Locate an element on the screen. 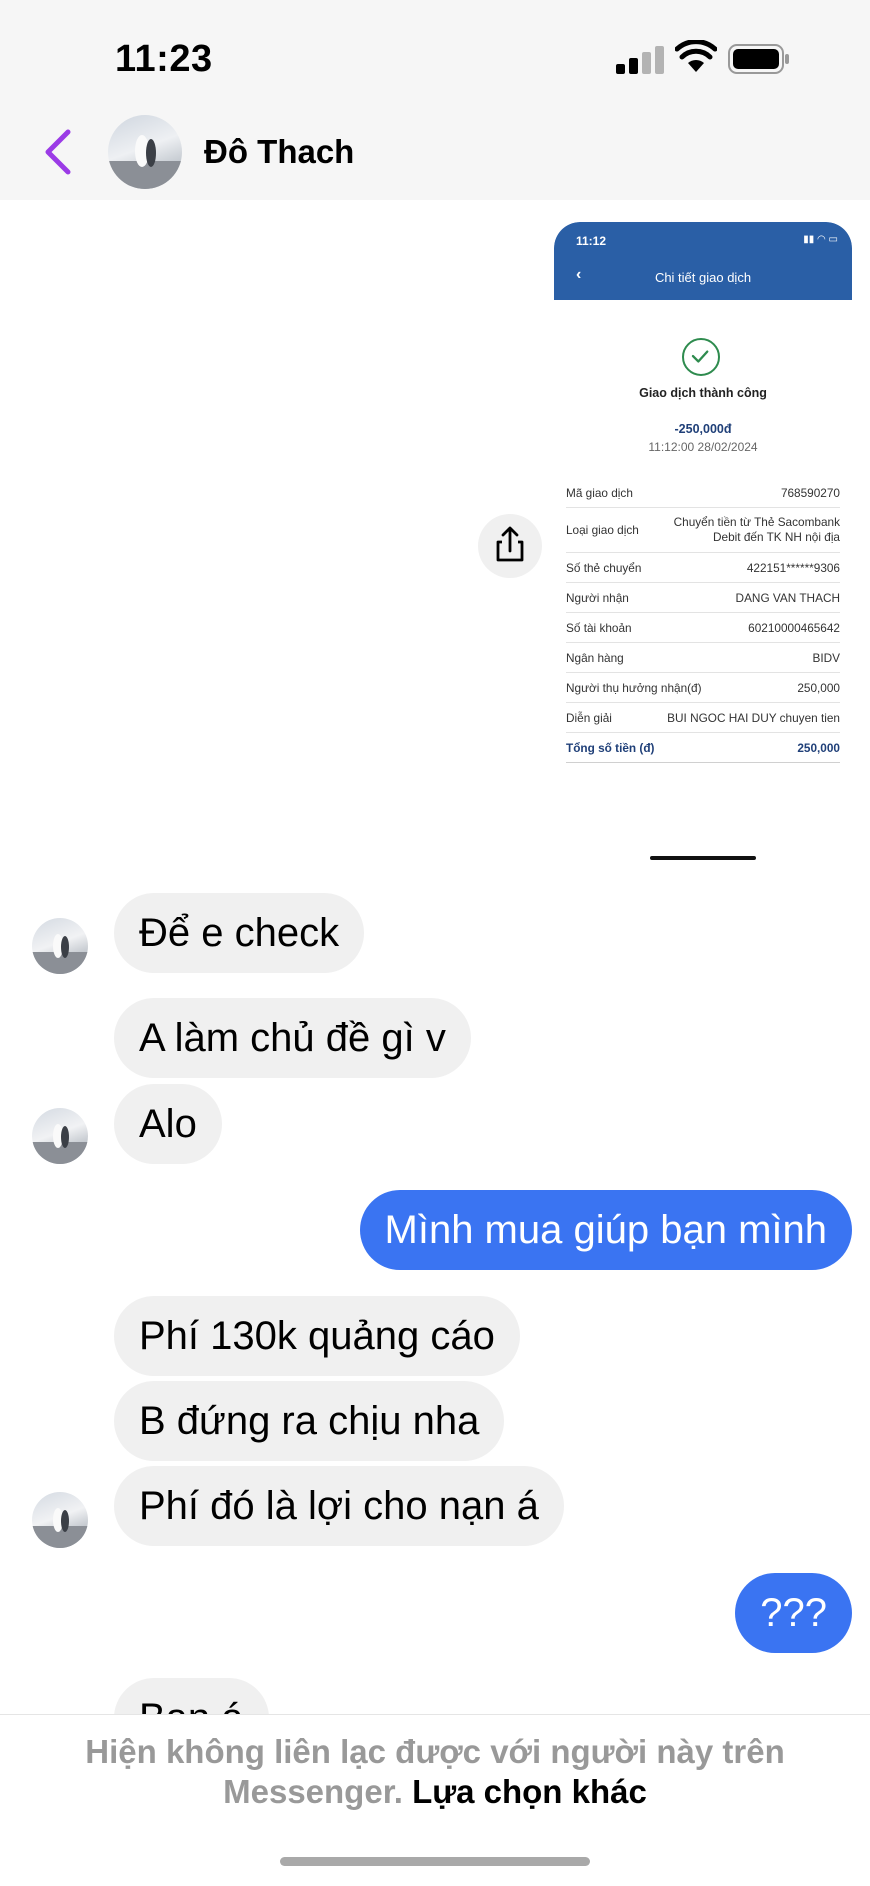  home-indicator is located at coordinates (435, 1861).